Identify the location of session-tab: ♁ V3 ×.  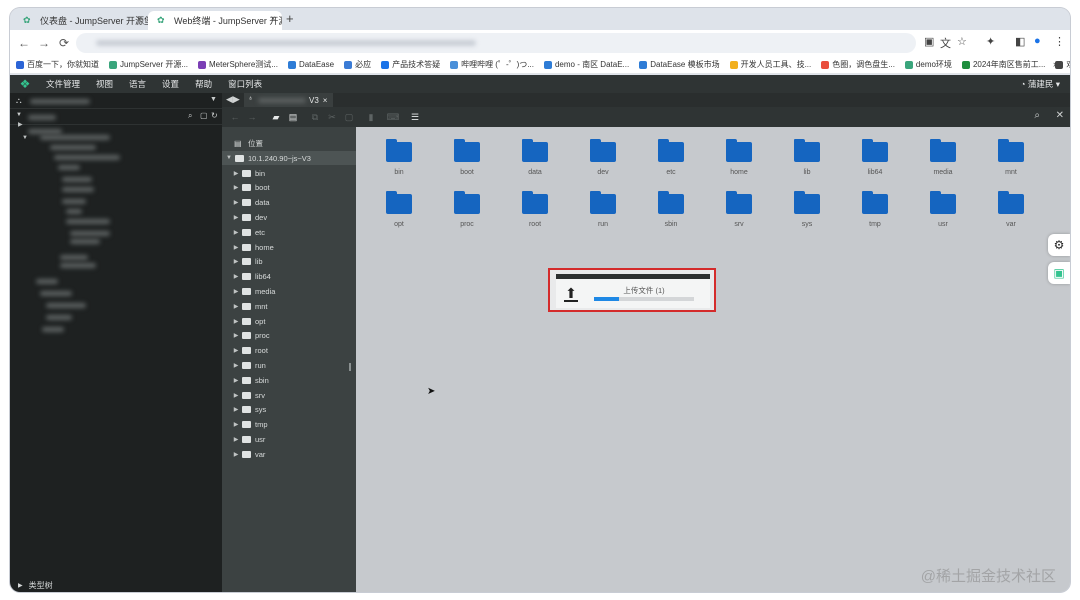
(289, 100).